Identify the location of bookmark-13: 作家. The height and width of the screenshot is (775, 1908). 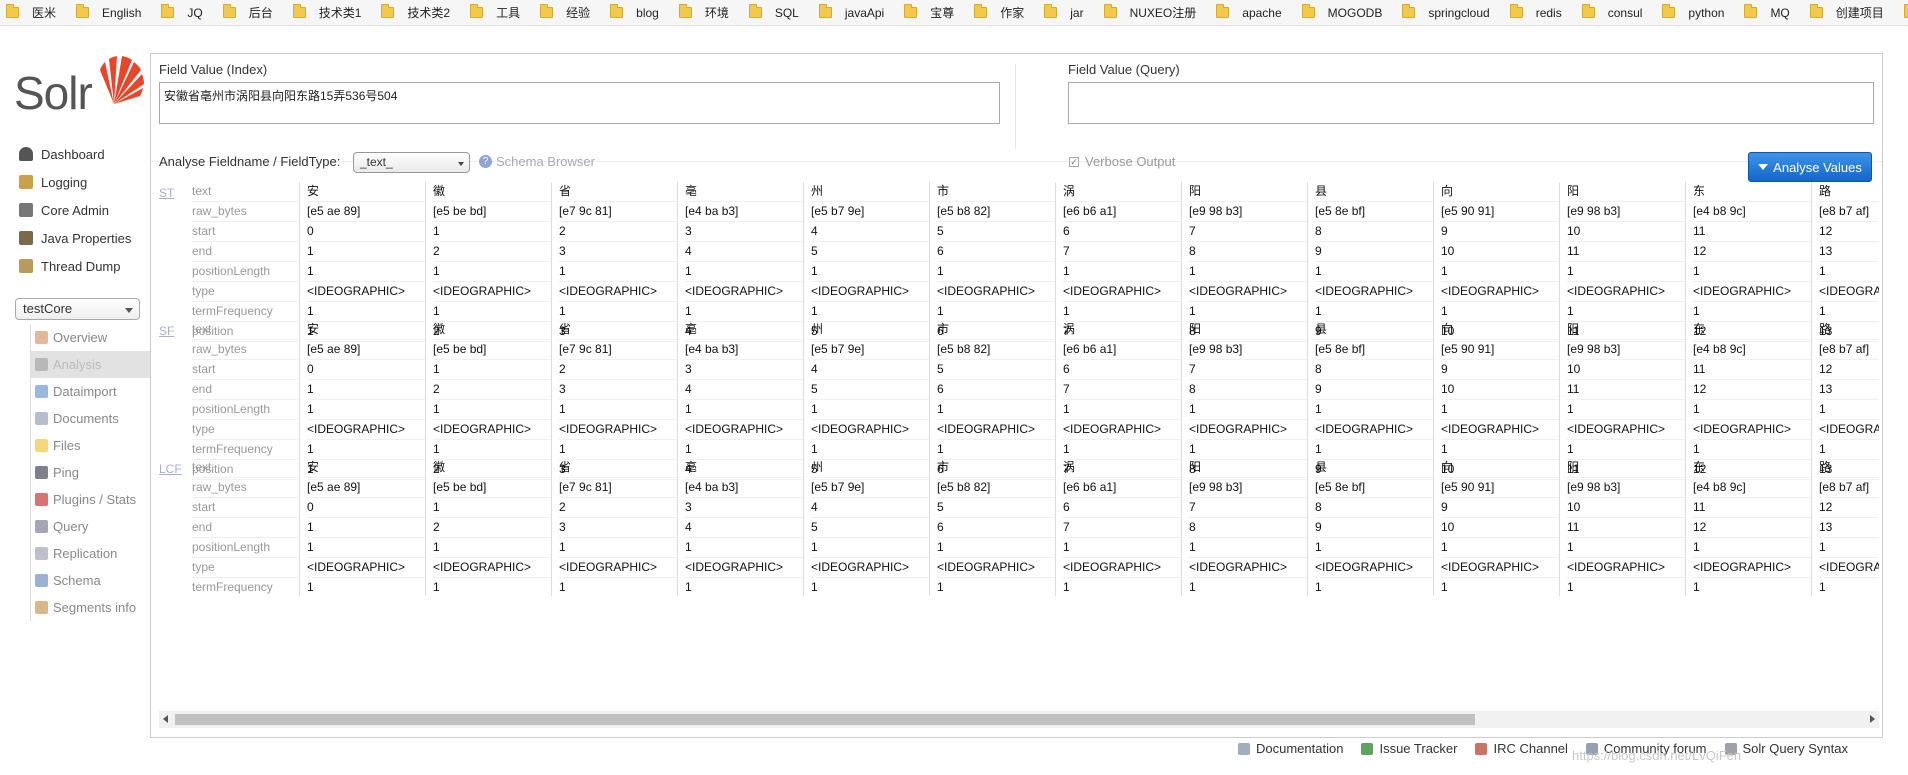
(999, 12).